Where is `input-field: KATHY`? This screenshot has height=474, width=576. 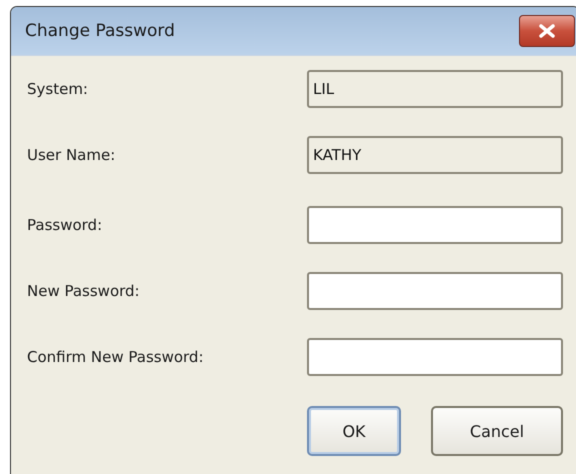
input-field: KATHY is located at coordinates (435, 155).